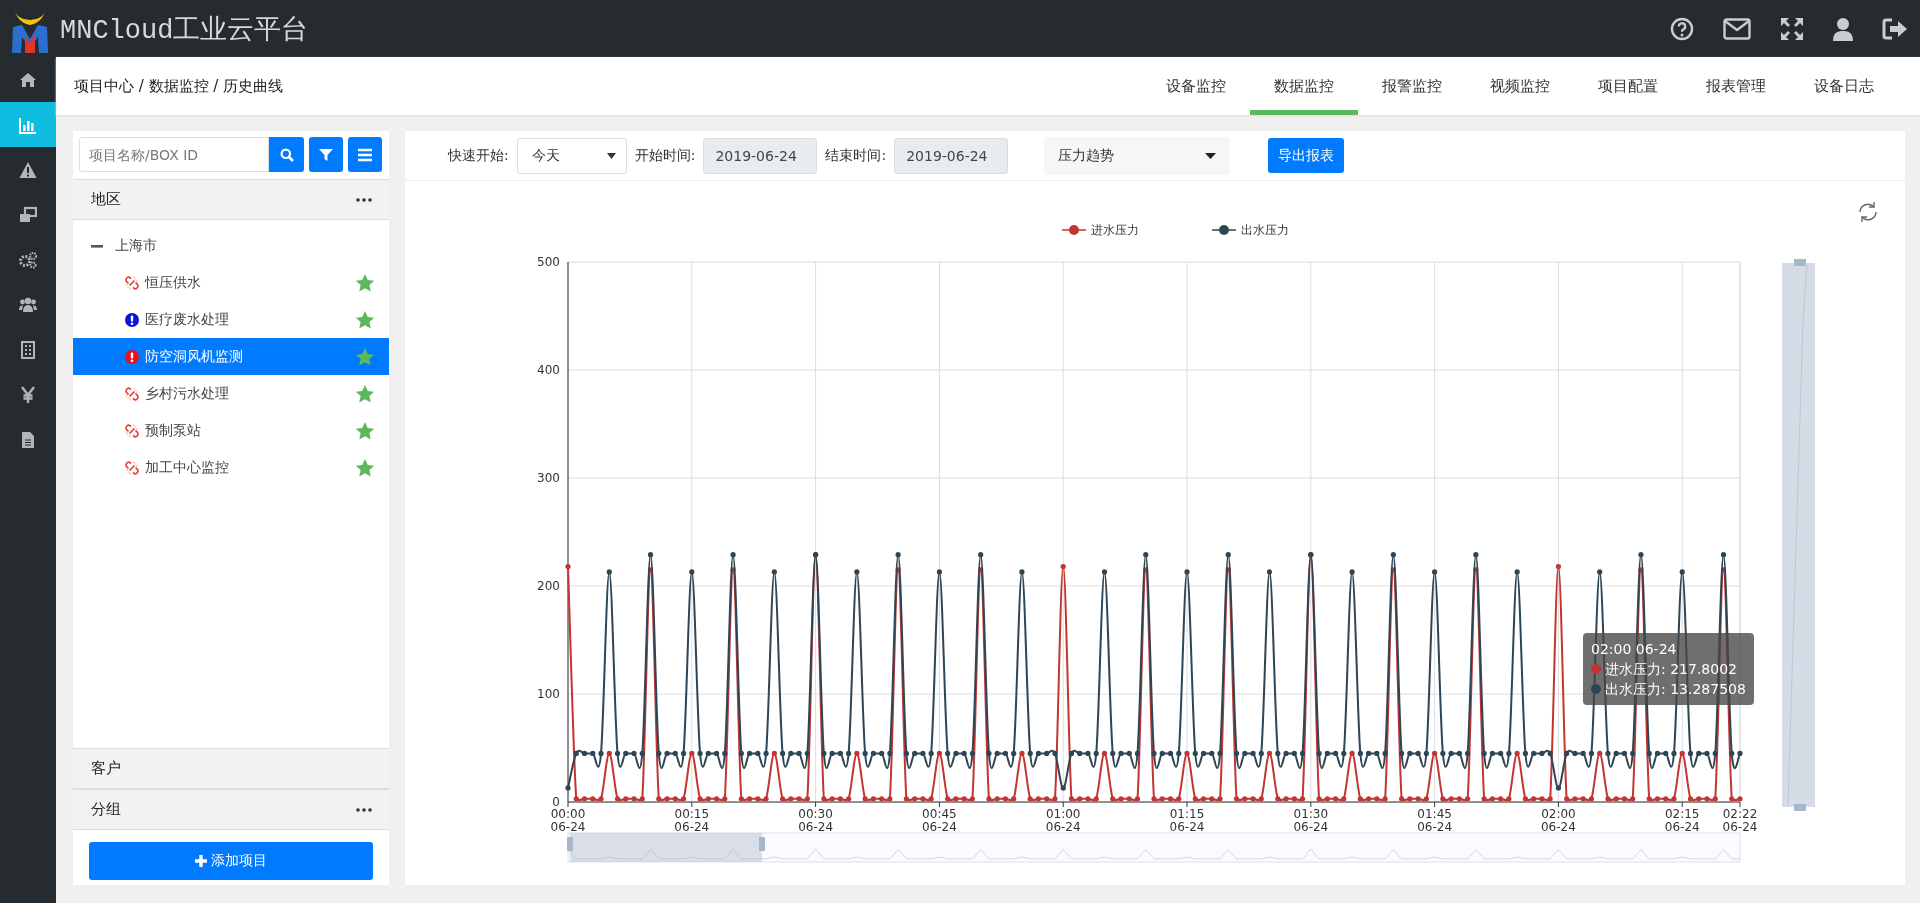  I want to click on field-label: 结束时间:, so click(856, 155).